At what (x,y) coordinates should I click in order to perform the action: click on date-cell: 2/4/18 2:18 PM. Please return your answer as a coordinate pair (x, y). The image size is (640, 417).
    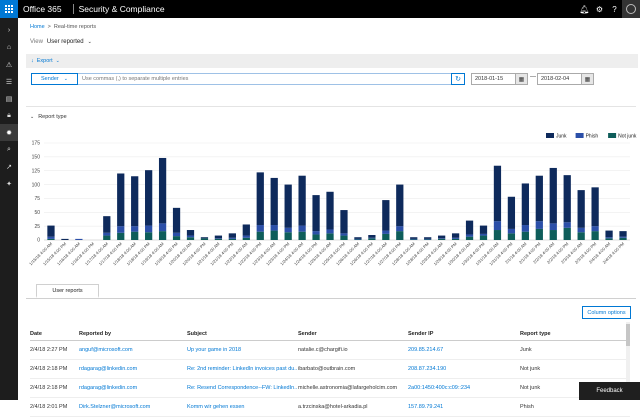
    Looking at the image, I should click on (49, 388).